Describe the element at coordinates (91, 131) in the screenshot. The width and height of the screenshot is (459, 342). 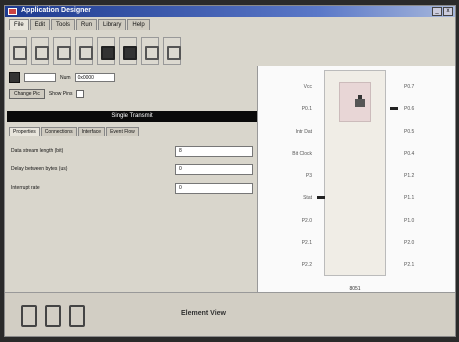
I see `subtab-interface: Interface` at that location.